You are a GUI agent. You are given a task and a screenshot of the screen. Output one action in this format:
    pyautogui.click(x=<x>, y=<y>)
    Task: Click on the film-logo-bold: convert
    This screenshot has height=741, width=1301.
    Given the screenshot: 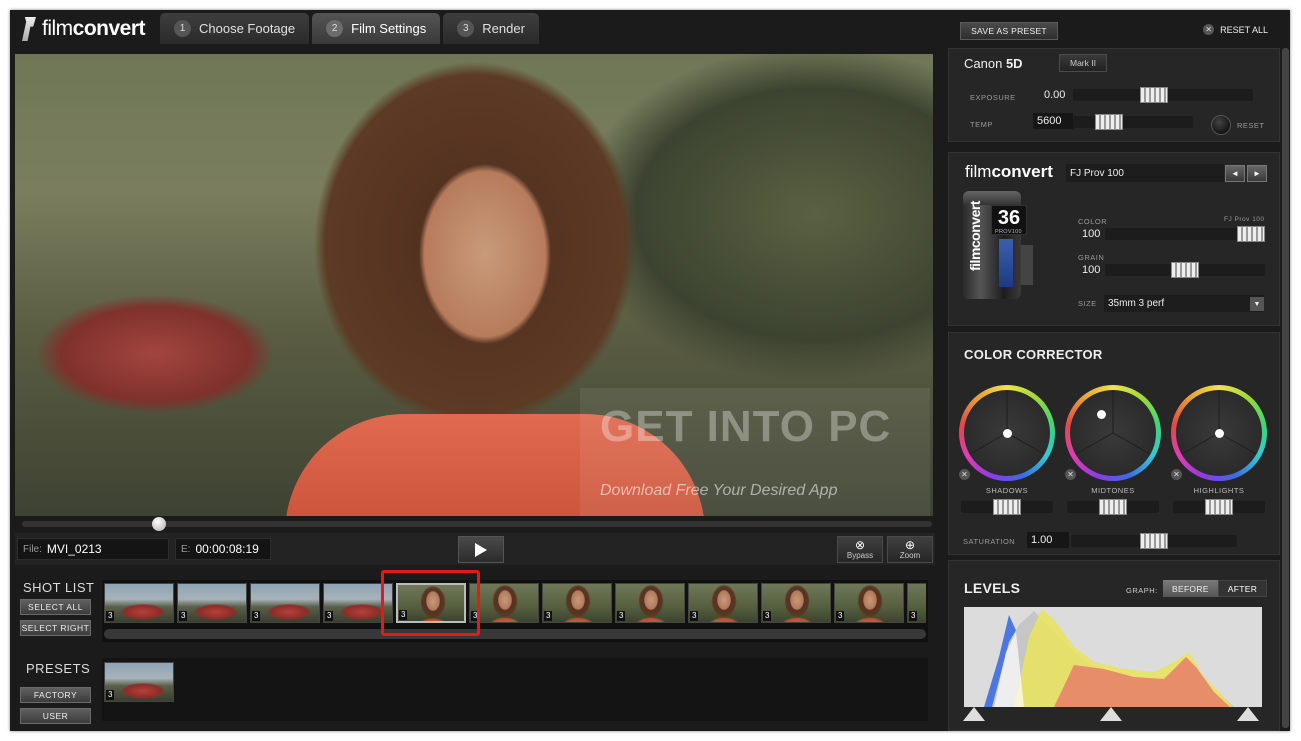 What is the action you would take?
    pyautogui.click(x=1022, y=171)
    